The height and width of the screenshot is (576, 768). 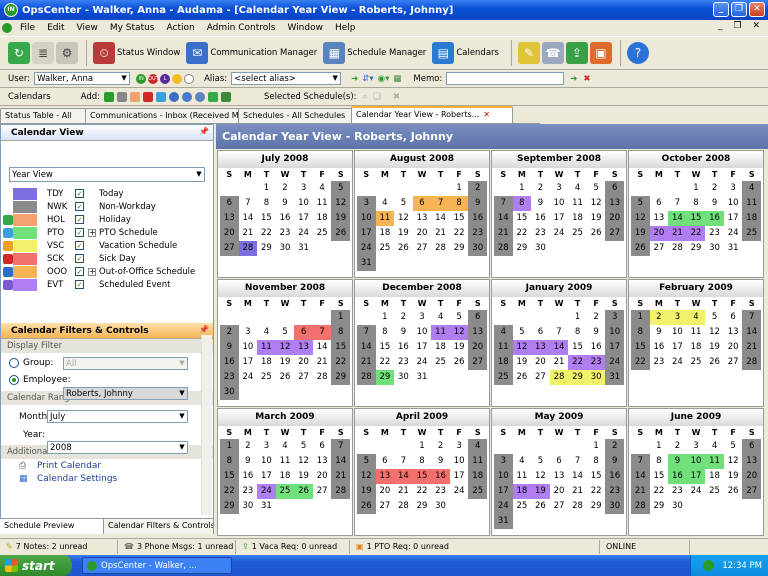 I want to click on phone-status: ☎ 3 Phone Msgs: 1 unread, so click(x=177, y=546).